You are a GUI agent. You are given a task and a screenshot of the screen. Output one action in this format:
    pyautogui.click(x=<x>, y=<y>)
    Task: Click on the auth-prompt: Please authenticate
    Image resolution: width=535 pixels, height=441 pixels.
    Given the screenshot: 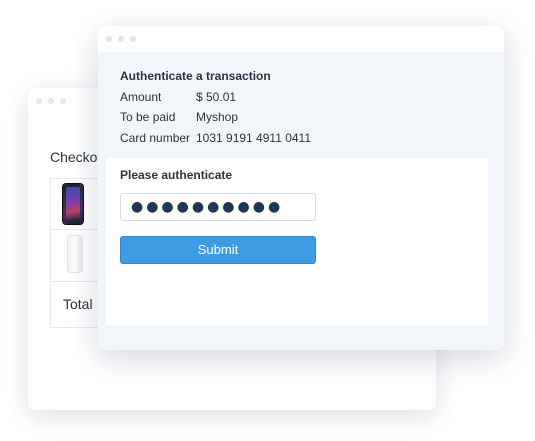 What is the action you would take?
    pyautogui.click(x=176, y=175)
    